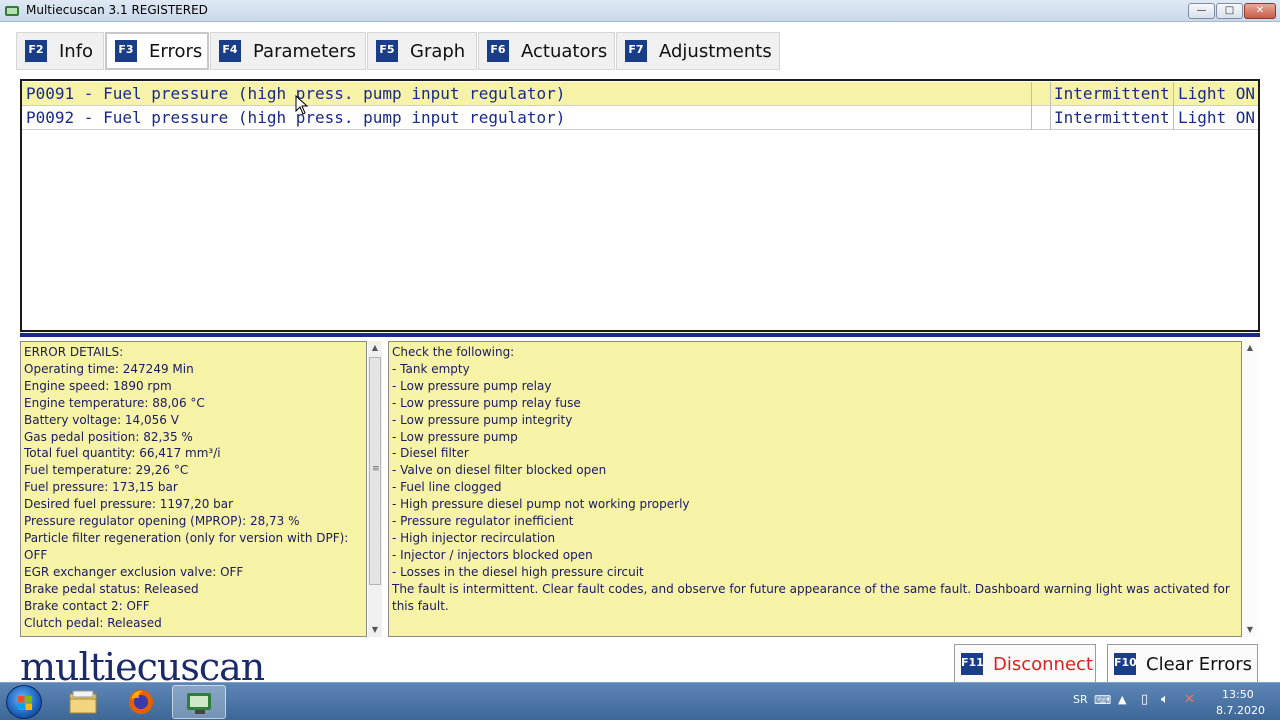  Describe the element at coordinates (1240, 710) in the screenshot. I see `clock-date: 8.7.2020` at that location.